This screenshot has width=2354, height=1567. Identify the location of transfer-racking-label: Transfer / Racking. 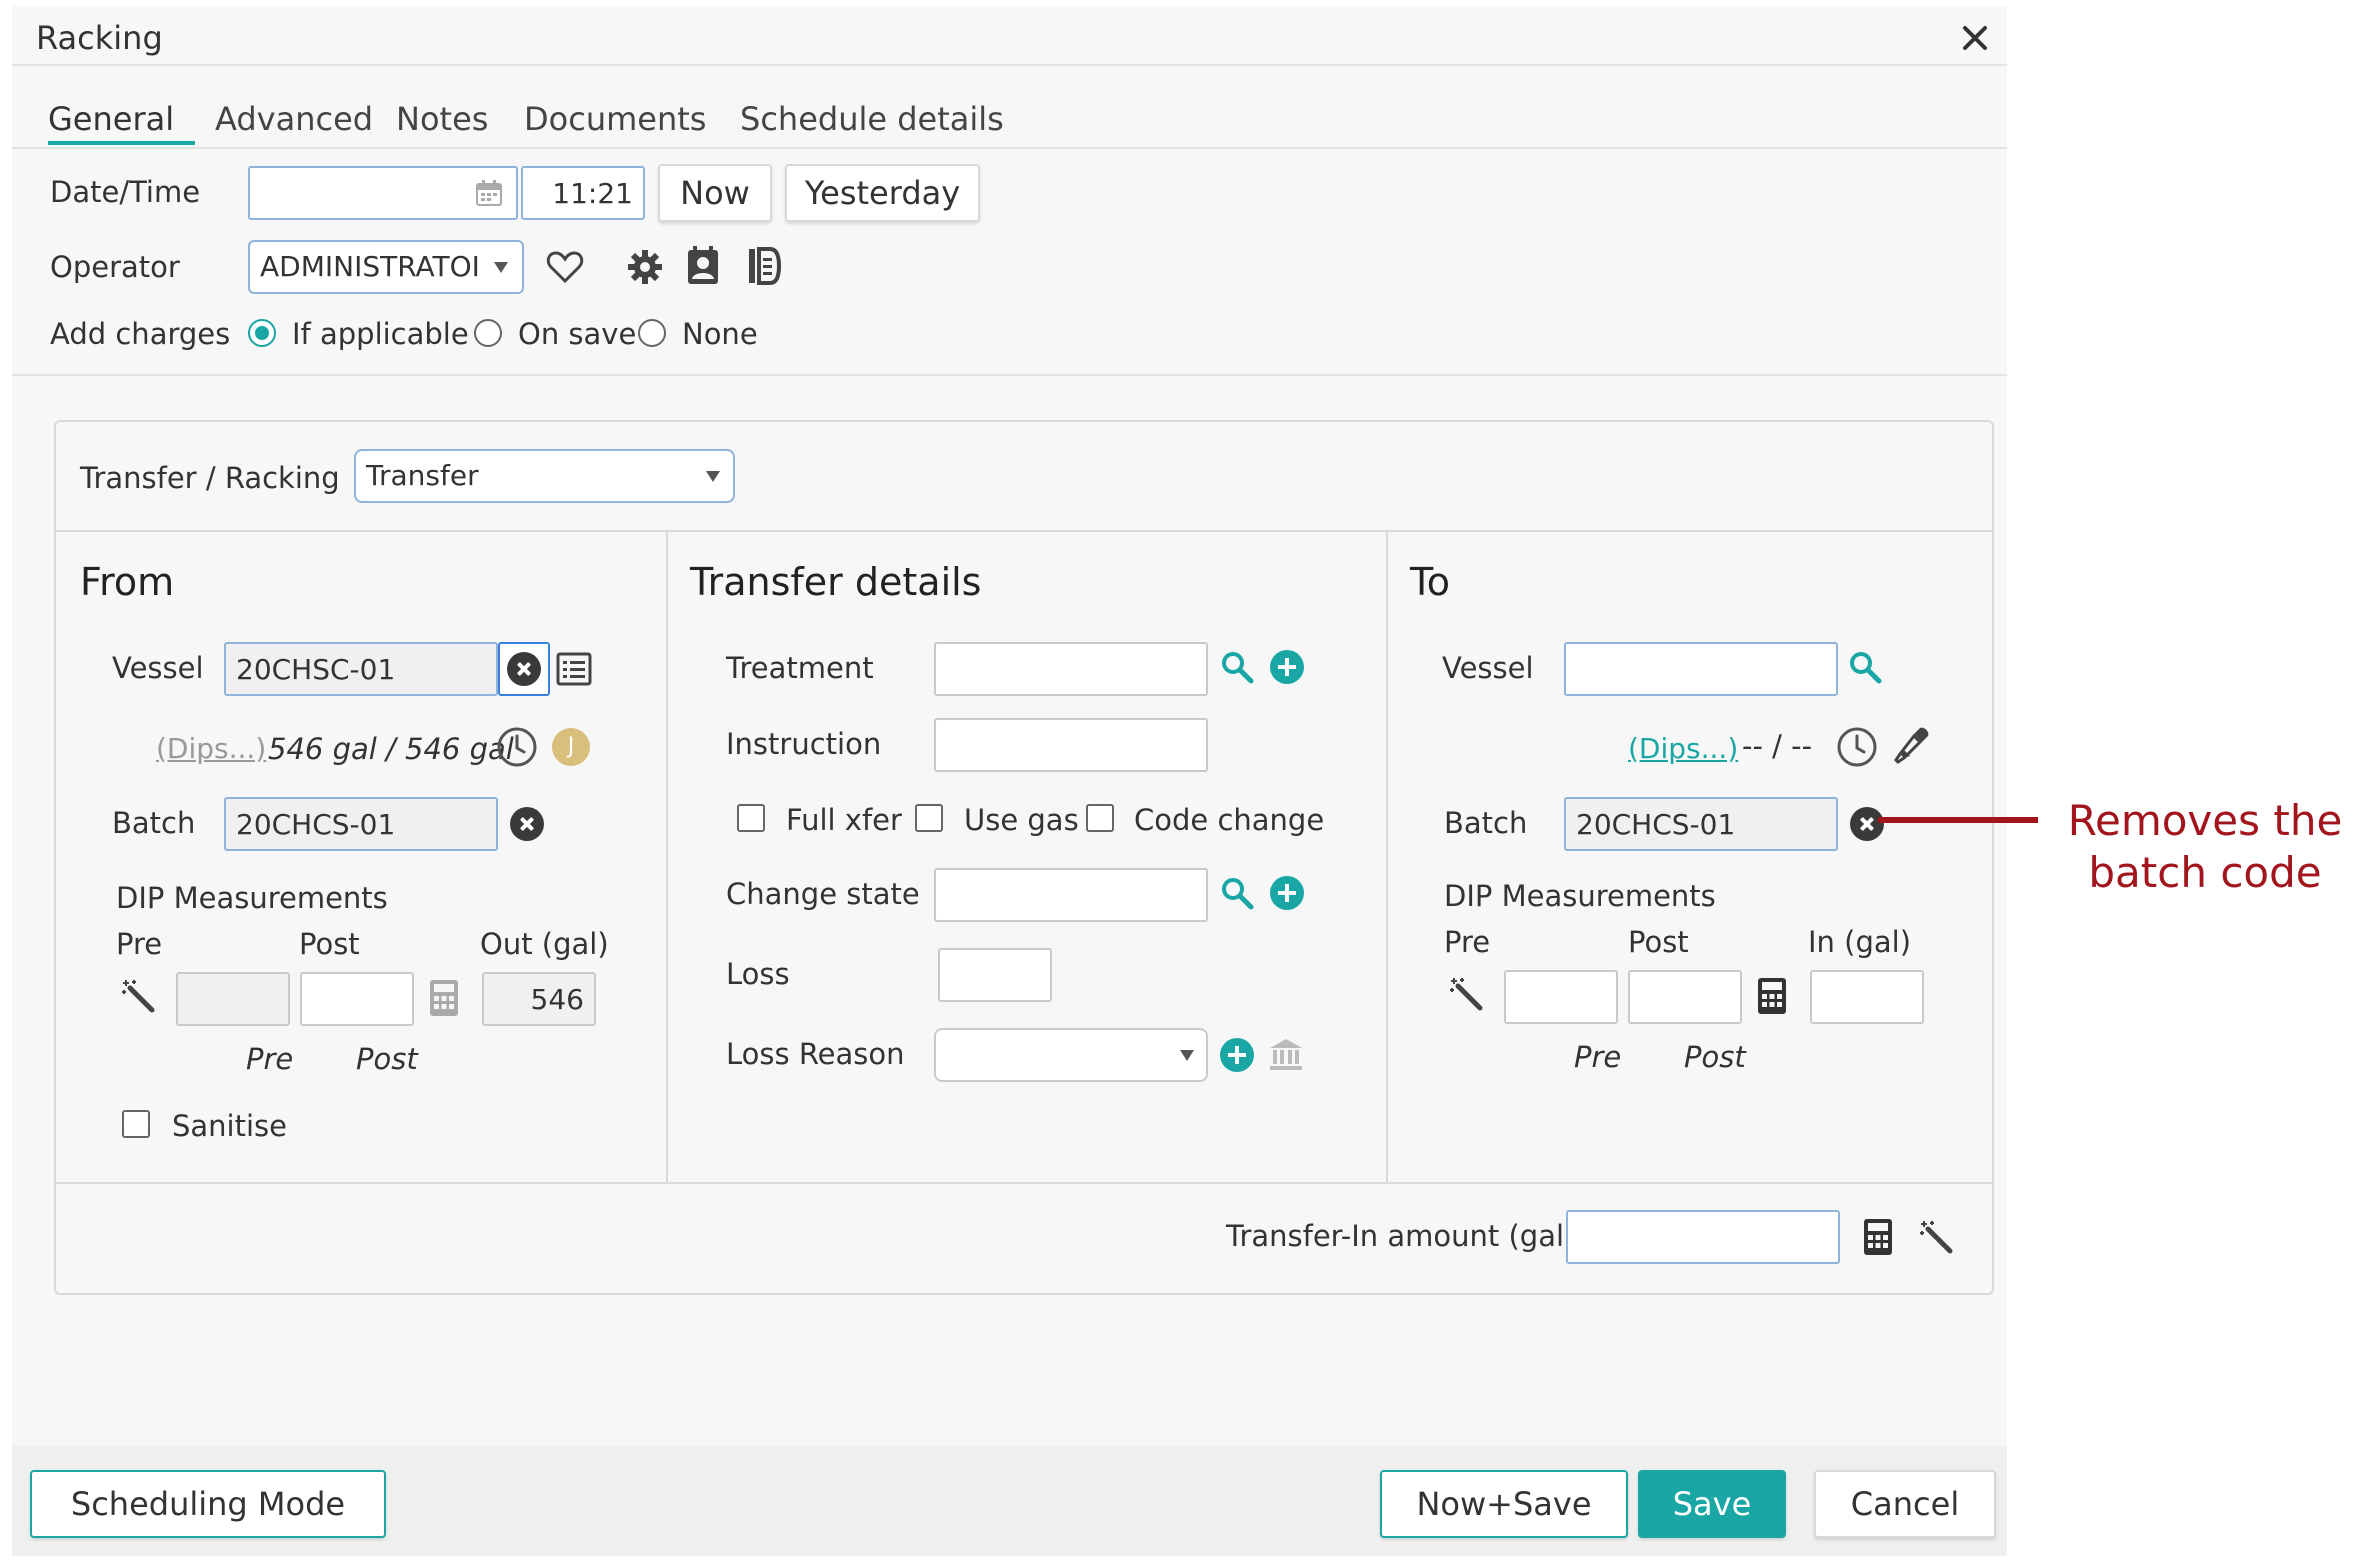
(210, 478).